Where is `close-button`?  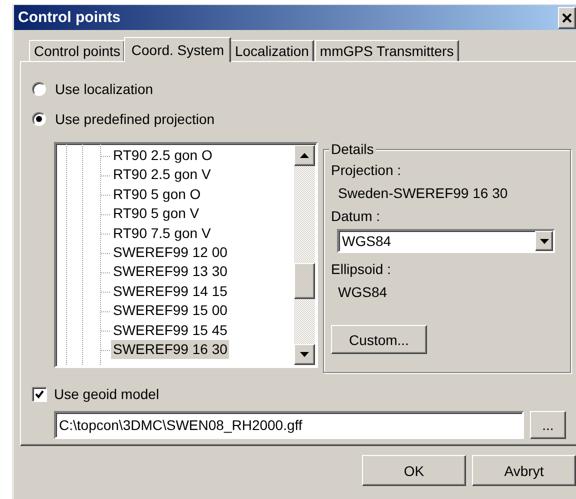
close-button is located at coordinates (567, 17).